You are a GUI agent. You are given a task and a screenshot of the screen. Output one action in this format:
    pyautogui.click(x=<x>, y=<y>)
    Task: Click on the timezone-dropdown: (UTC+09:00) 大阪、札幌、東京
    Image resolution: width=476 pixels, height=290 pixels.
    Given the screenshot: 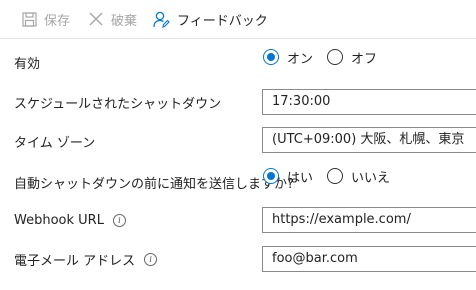 What is the action you would take?
    pyautogui.click(x=369, y=140)
    